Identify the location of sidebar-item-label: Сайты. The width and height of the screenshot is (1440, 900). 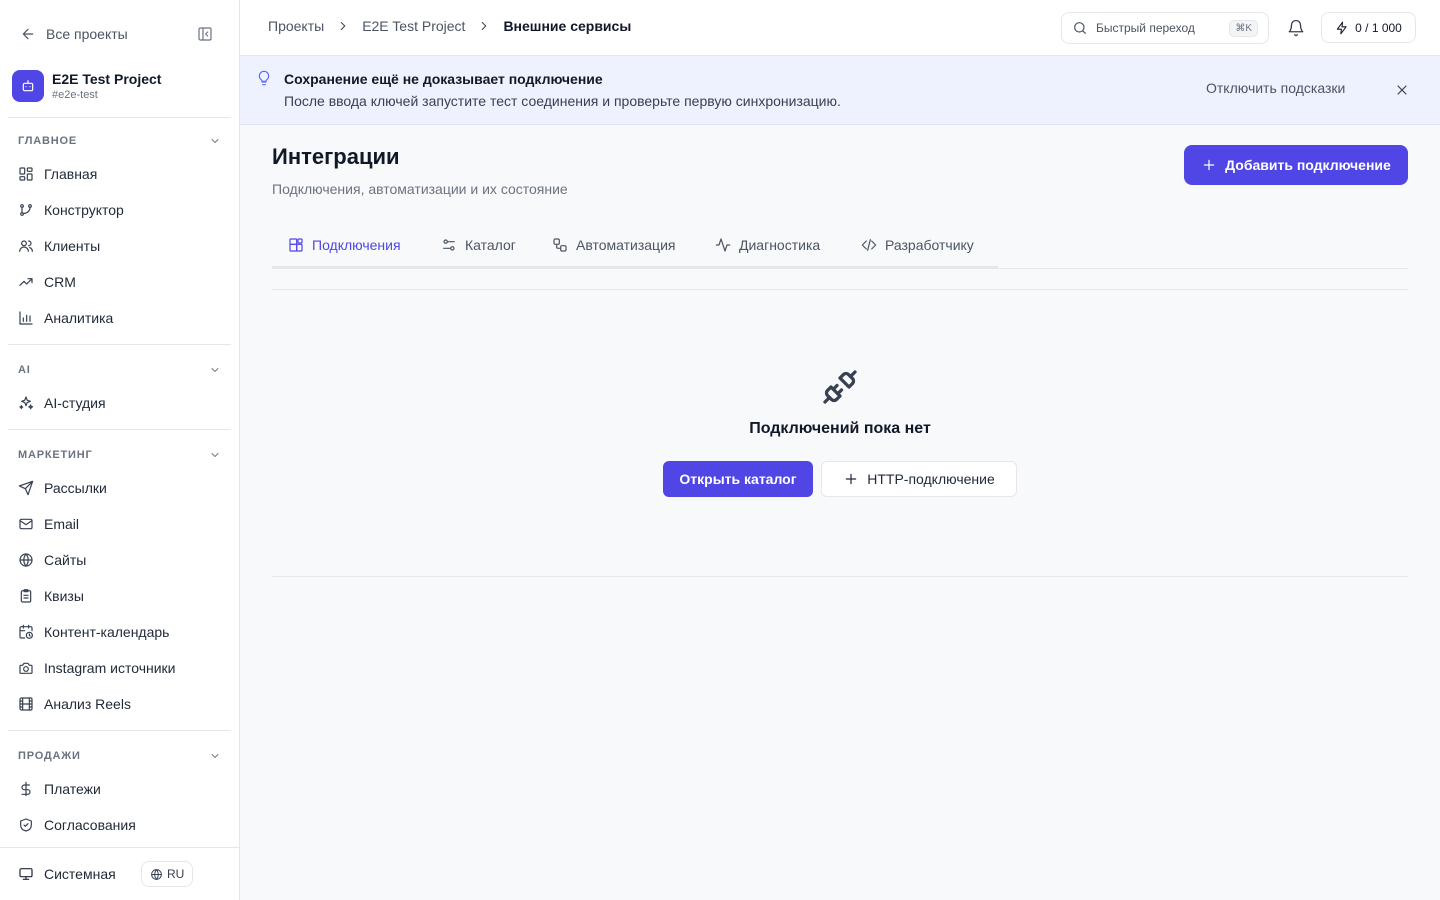
(65, 560).